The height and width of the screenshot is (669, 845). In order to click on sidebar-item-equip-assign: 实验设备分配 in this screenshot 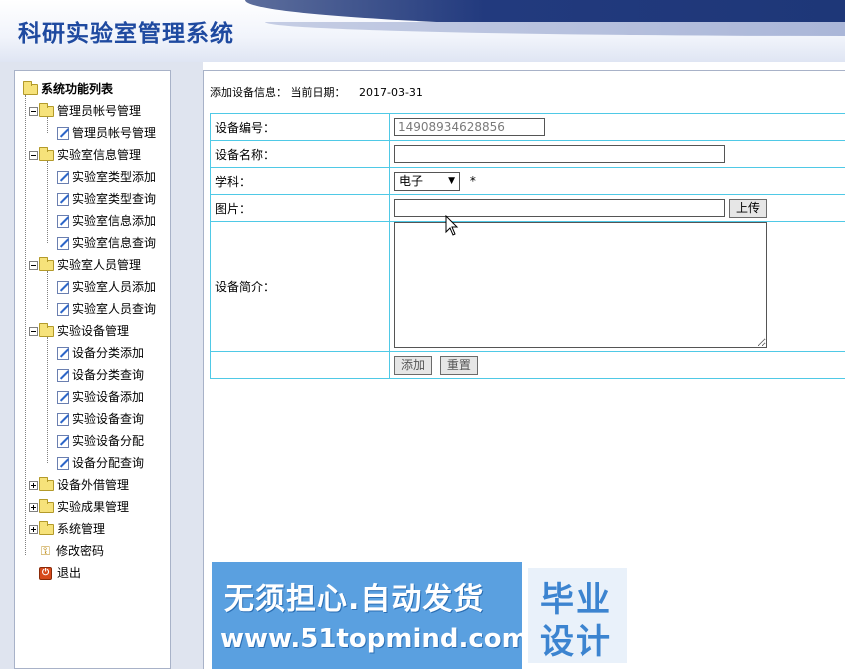, I will do `click(100, 441)`.